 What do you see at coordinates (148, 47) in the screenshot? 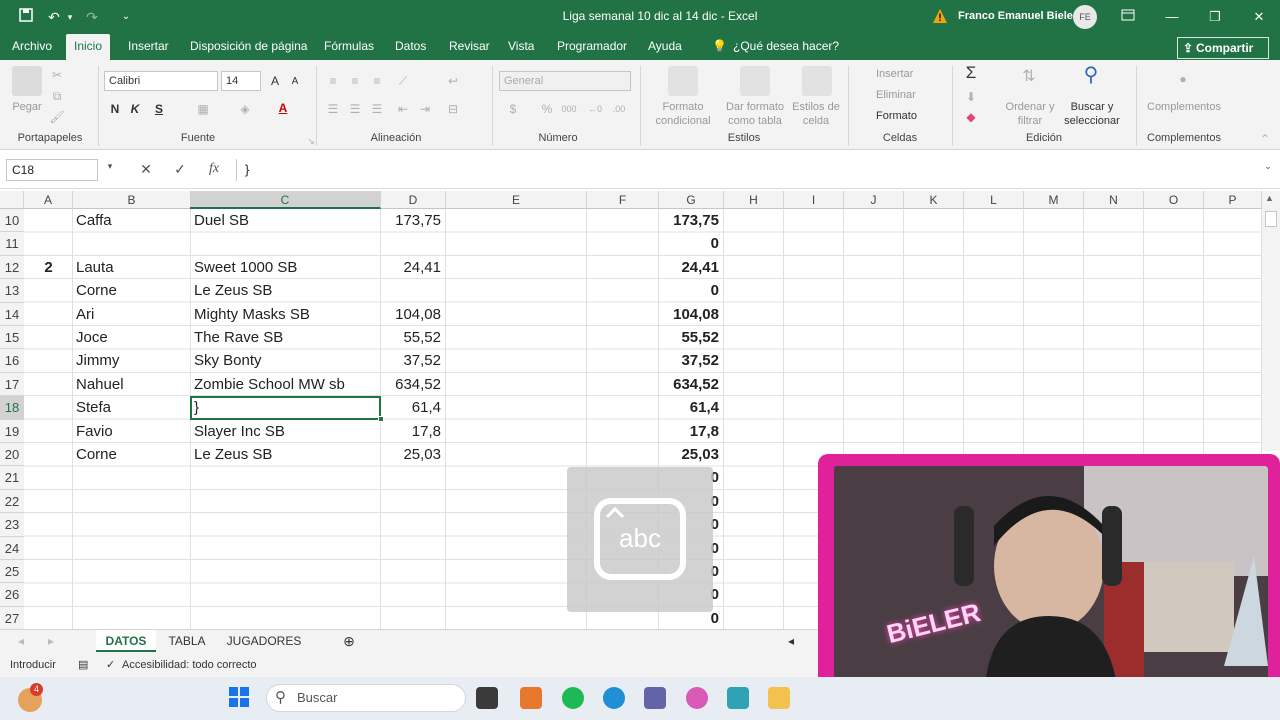
I see `tab-insertar: Insertar` at bounding box center [148, 47].